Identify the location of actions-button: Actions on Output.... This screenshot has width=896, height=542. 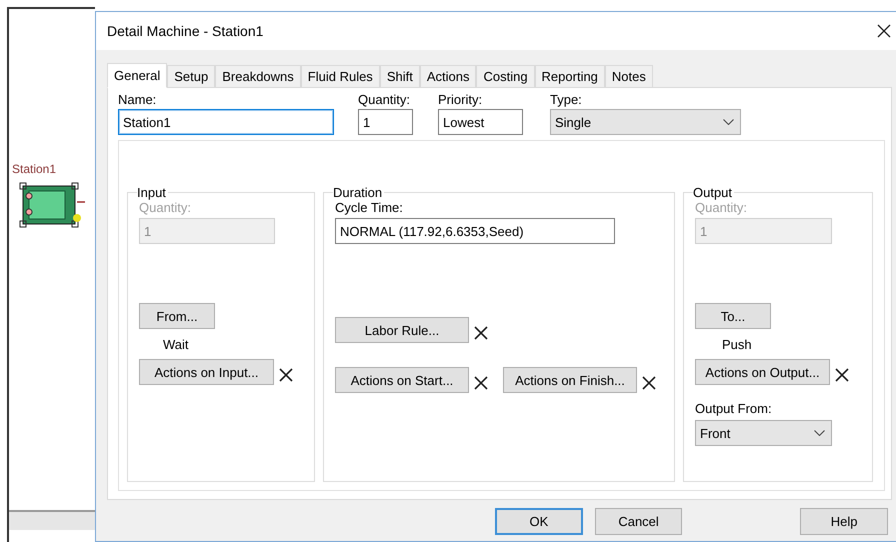
(762, 372).